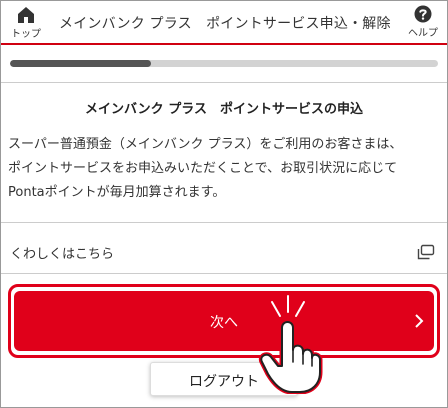 The width and height of the screenshot is (448, 408). Describe the element at coordinates (117, 192) in the screenshot. I see `description-line: Pontaポイントが毎月加算されます。` at that location.